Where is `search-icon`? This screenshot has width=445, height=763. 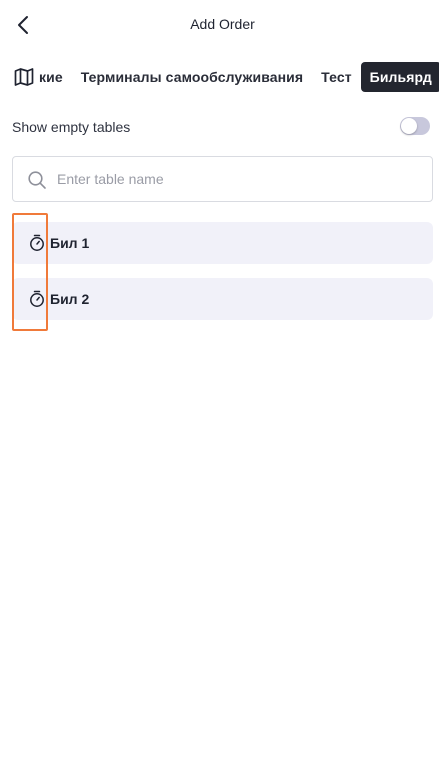 search-icon is located at coordinates (37, 180).